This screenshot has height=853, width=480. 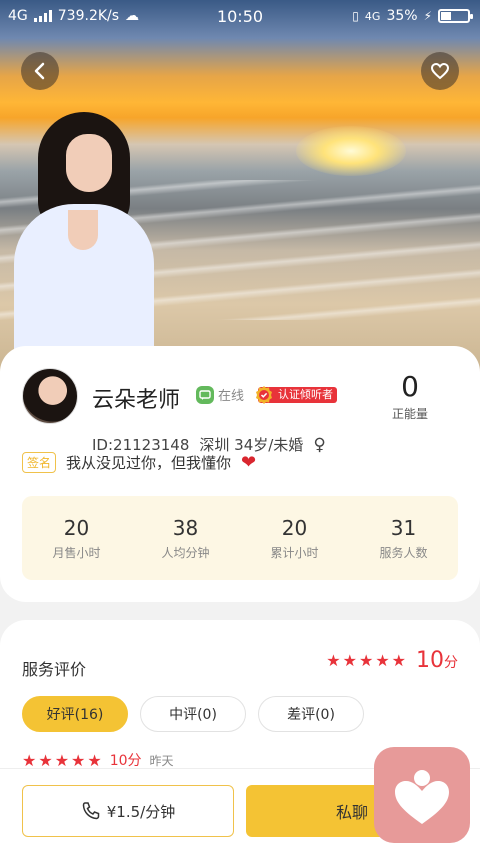 I want to click on heart-person-icon, so click(x=422, y=797).